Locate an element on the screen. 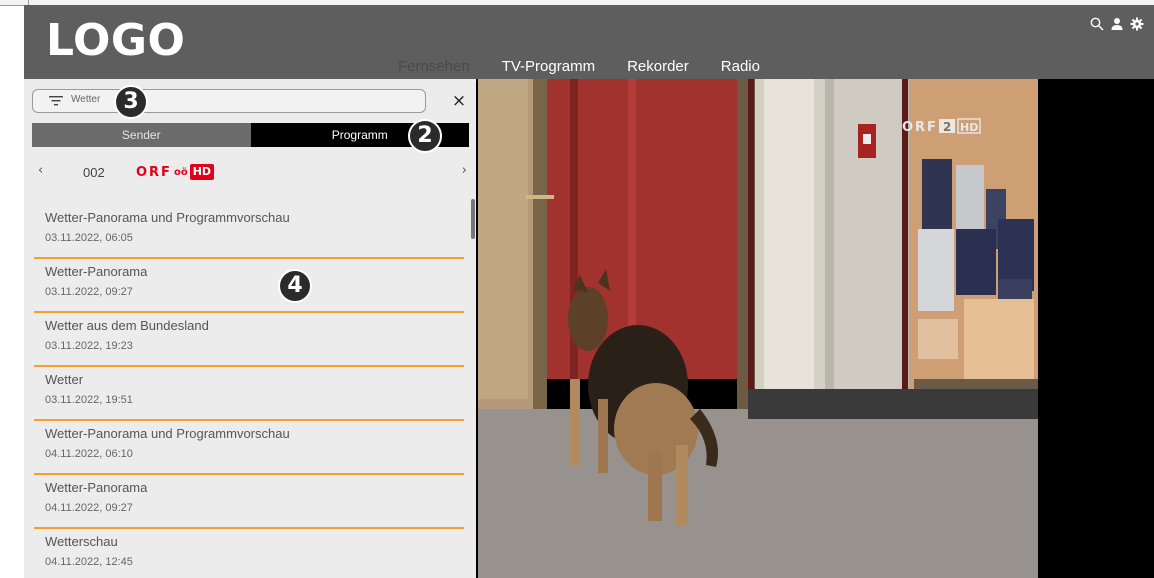  item-time: 04.11.2022, 06:10 is located at coordinates (89, 454).